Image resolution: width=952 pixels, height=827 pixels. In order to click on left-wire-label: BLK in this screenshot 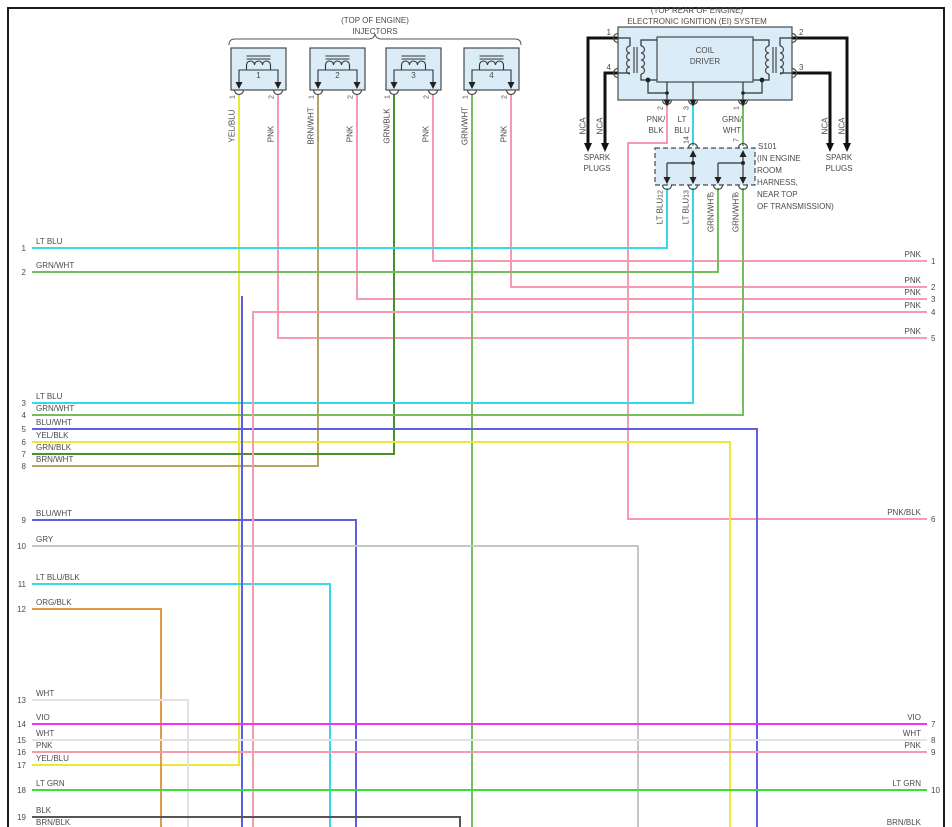, I will do `click(44, 810)`.